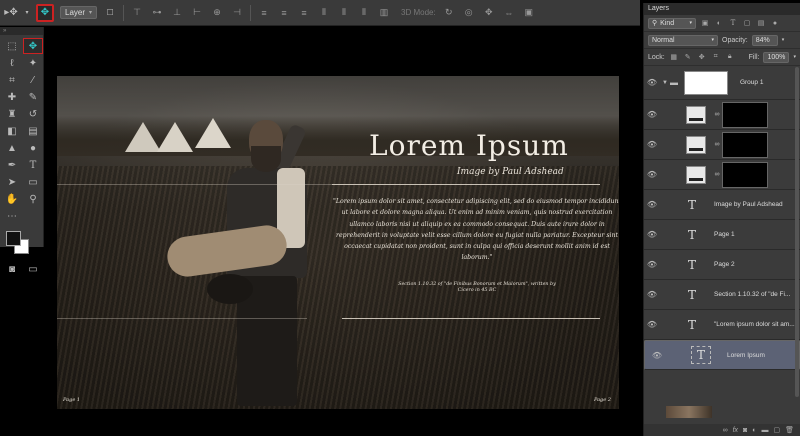 The height and width of the screenshot is (436, 800). I want to click on filter-shape-icon: ▢, so click(747, 23).